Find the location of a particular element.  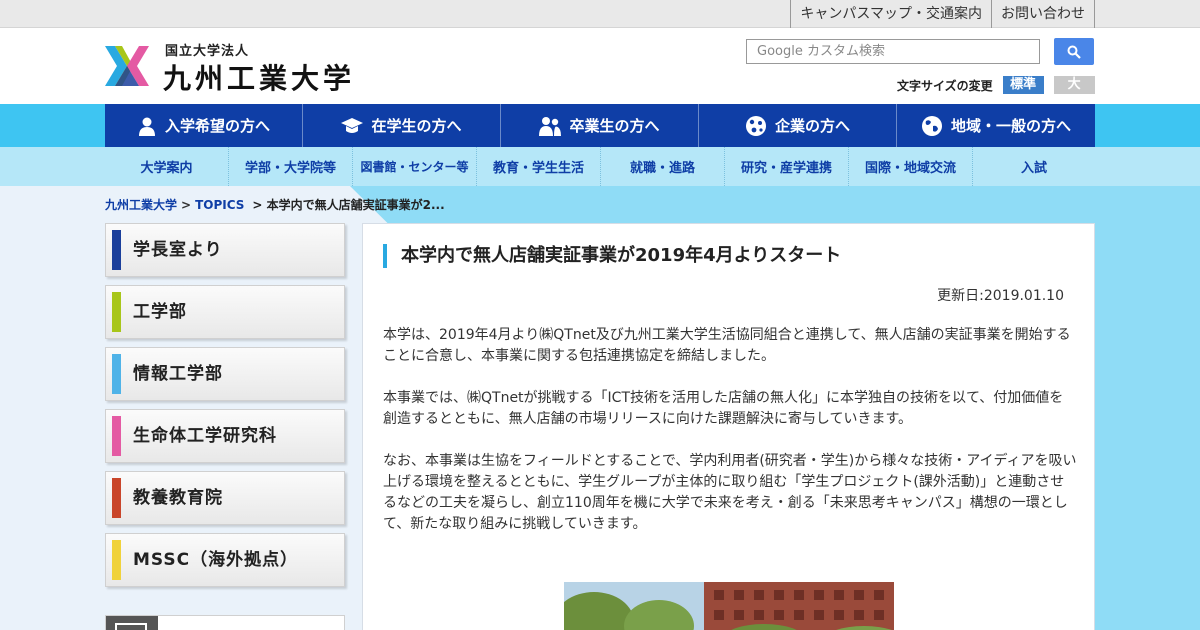

graduation-cap-icon is located at coordinates (352, 125).